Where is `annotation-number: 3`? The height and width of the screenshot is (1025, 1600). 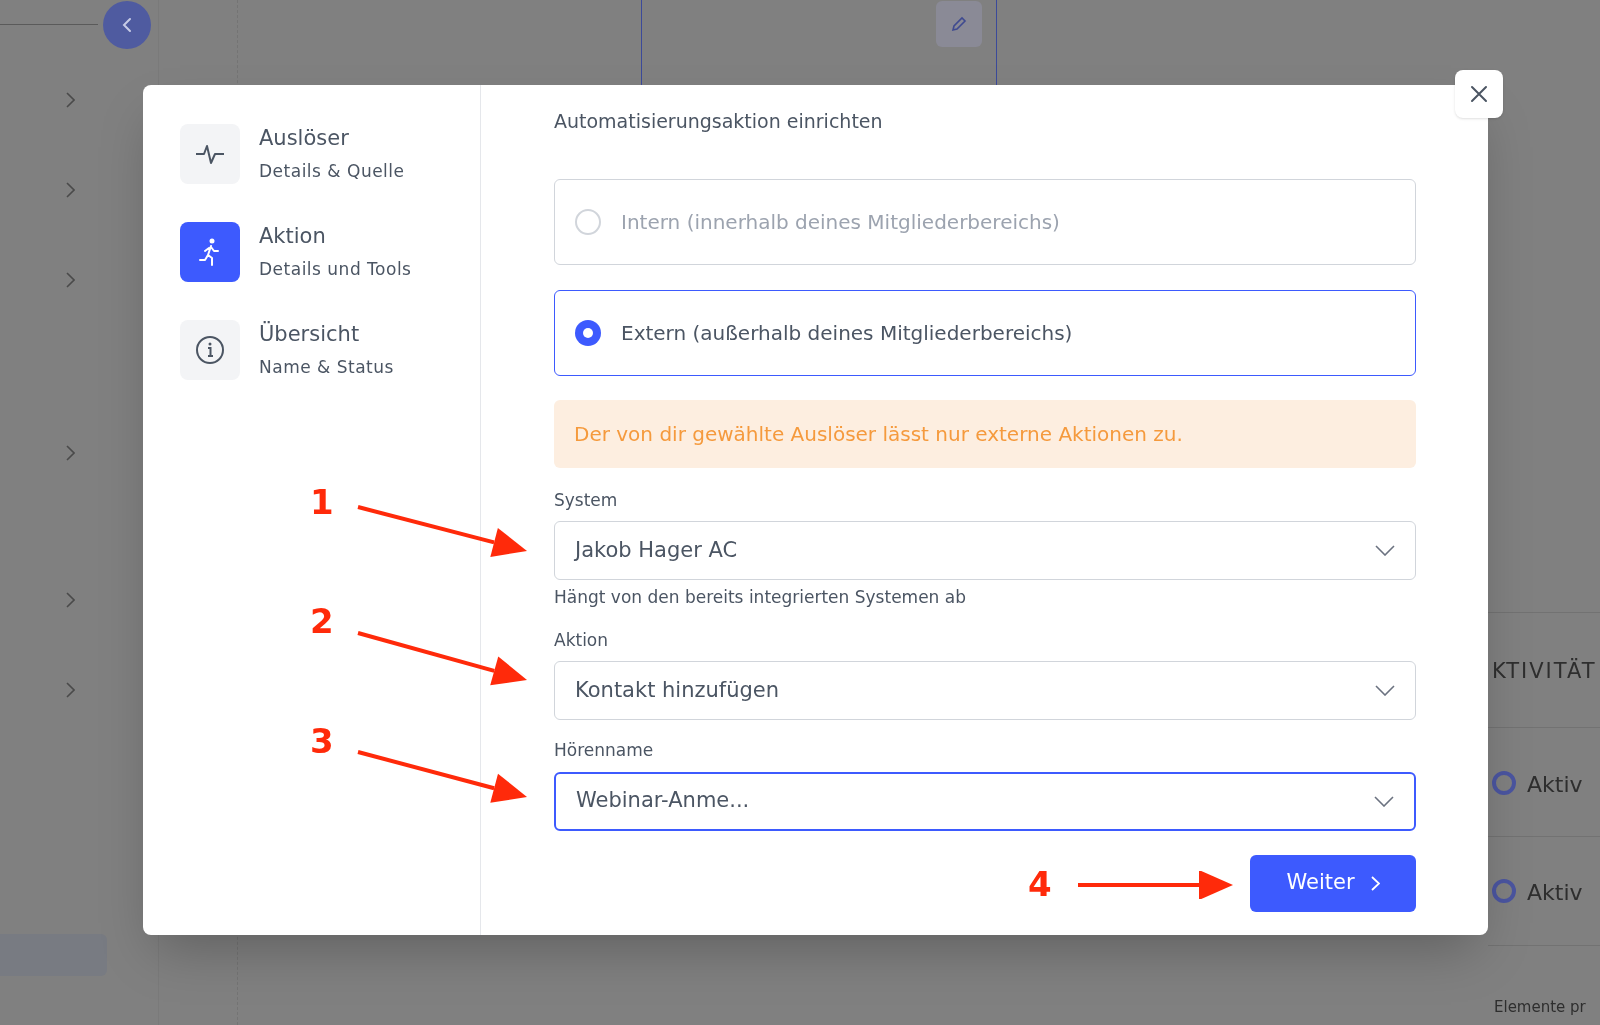
annotation-number: 3 is located at coordinates (322, 741).